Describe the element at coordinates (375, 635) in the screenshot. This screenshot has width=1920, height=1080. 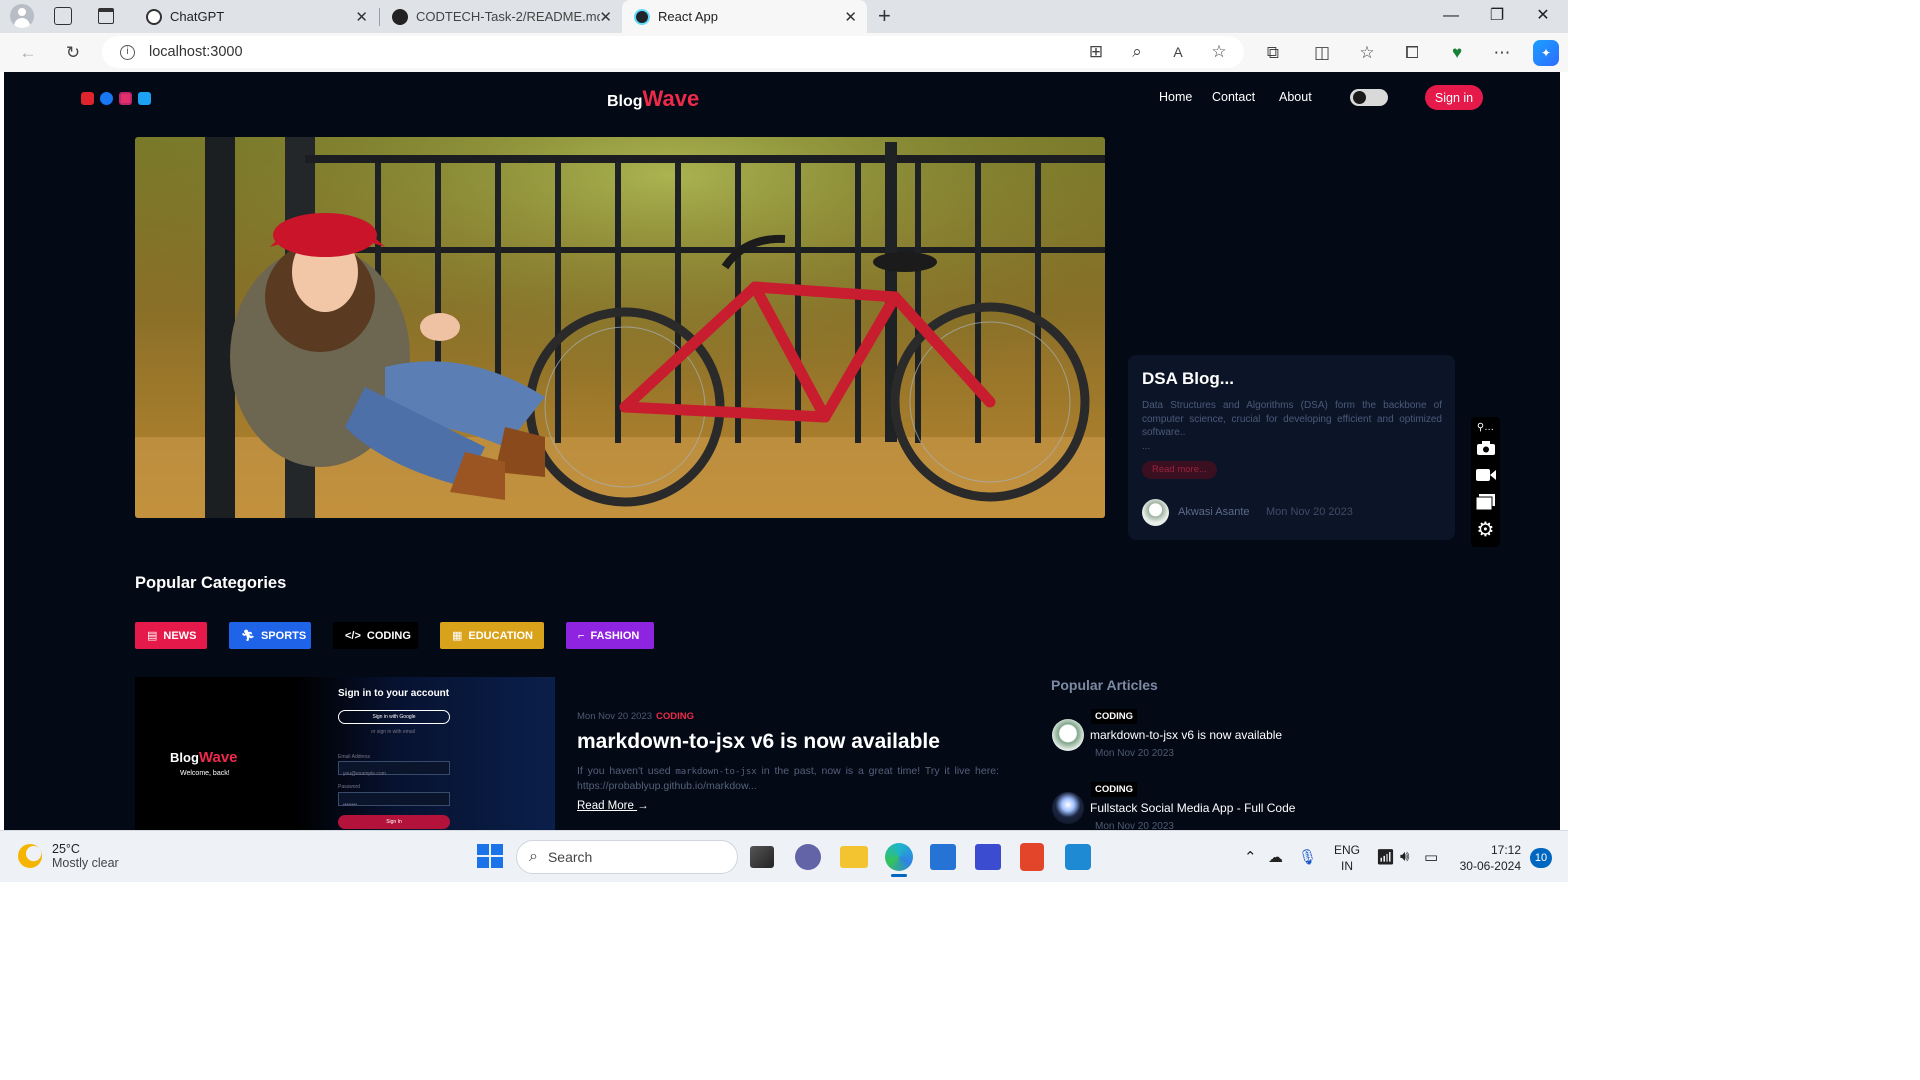
I see `category-coding-button: </> CODING` at that location.